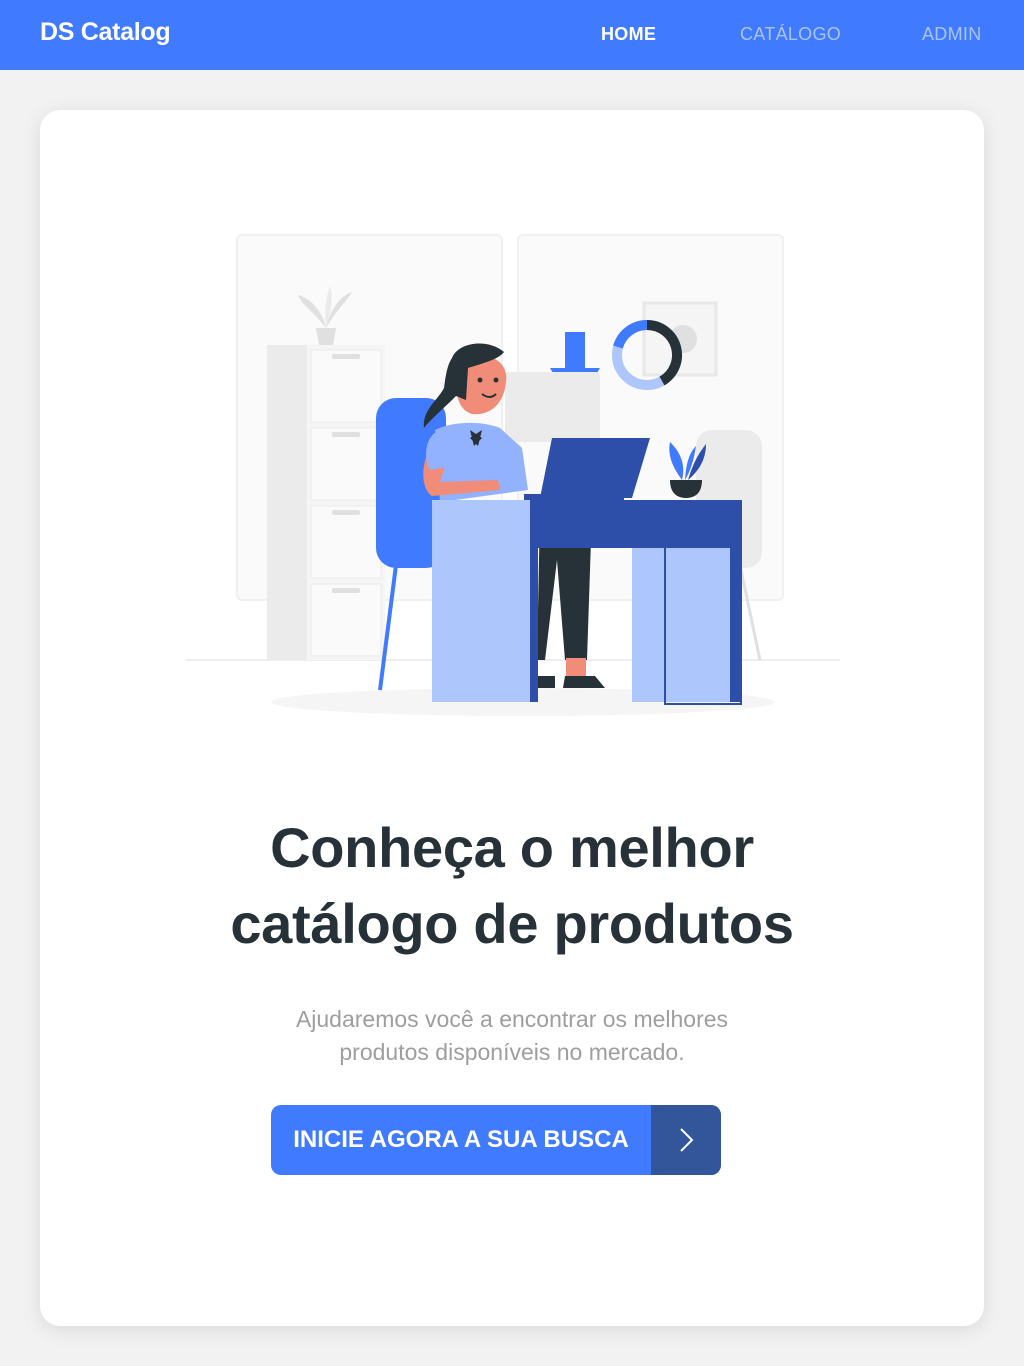  What do you see at coordinates (512, 886) in the screenshot?
I see `hero-title: Conheça o melhor catálogo de produtos` at bounding box center [512, 886].